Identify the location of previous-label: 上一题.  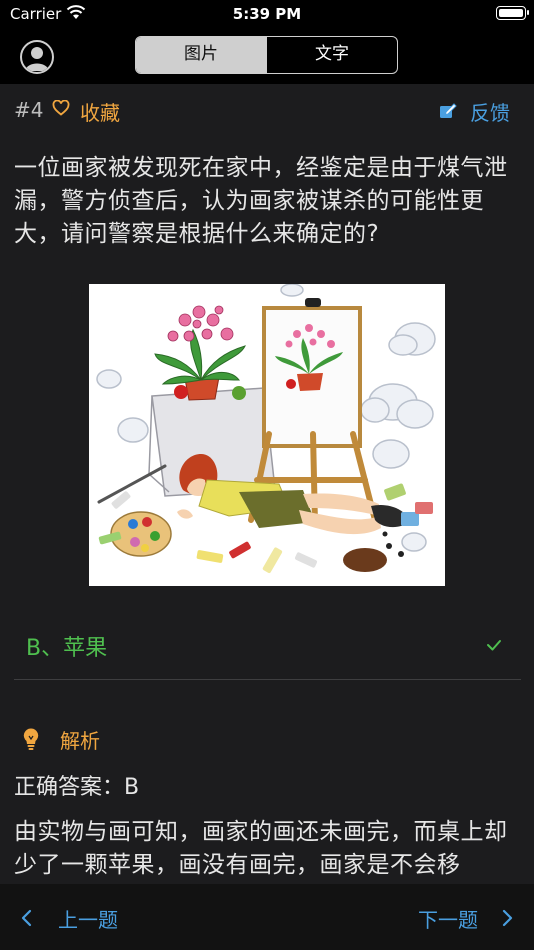
(88, 919).